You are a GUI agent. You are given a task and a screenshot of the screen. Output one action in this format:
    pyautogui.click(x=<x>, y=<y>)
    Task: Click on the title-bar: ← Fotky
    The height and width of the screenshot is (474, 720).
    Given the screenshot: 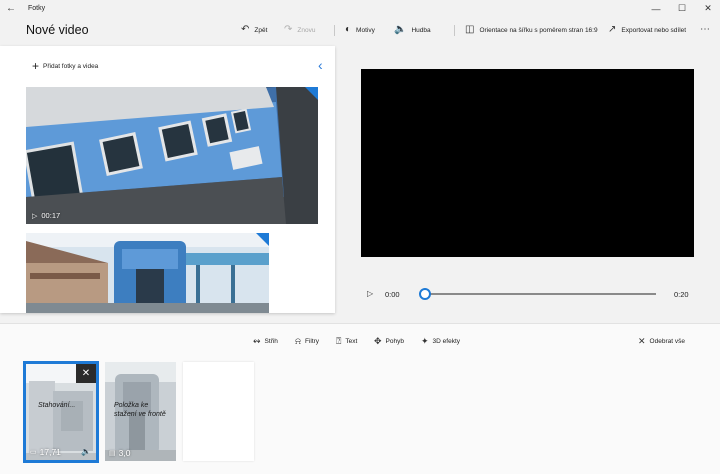 What is the action you would take?
    pyautogui.click(x=360, y=8)
    